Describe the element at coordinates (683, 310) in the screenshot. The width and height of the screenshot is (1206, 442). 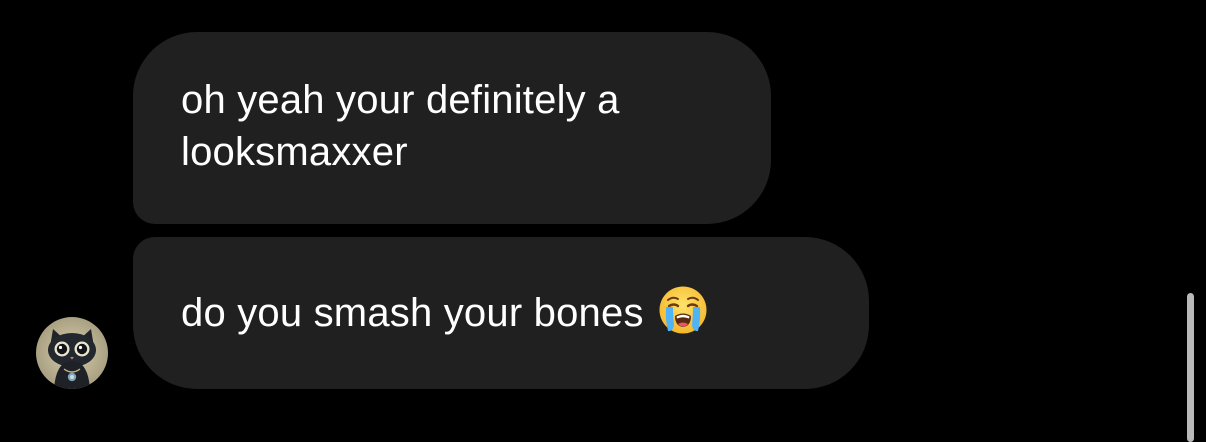
I see `loudly-crying-face-icon` at that location.